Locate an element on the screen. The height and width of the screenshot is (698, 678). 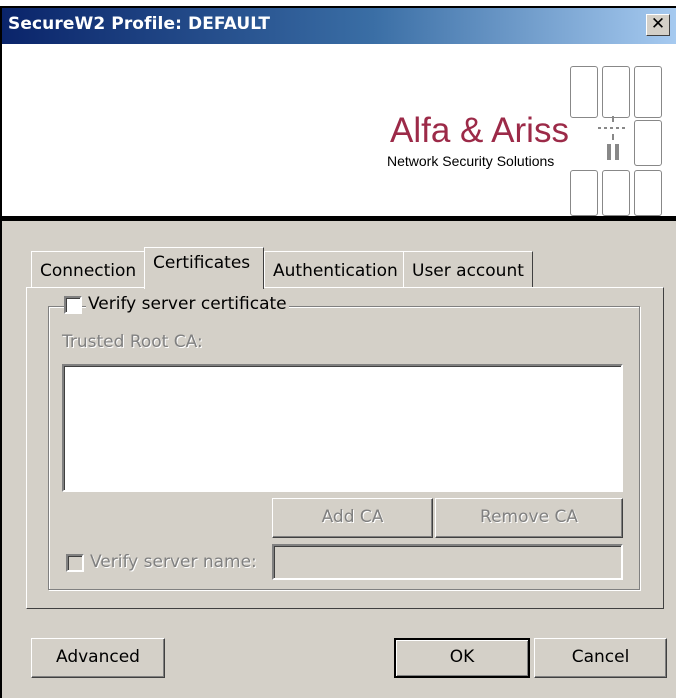
tab-certificates: Certificates is located at coordinates (204, 268).